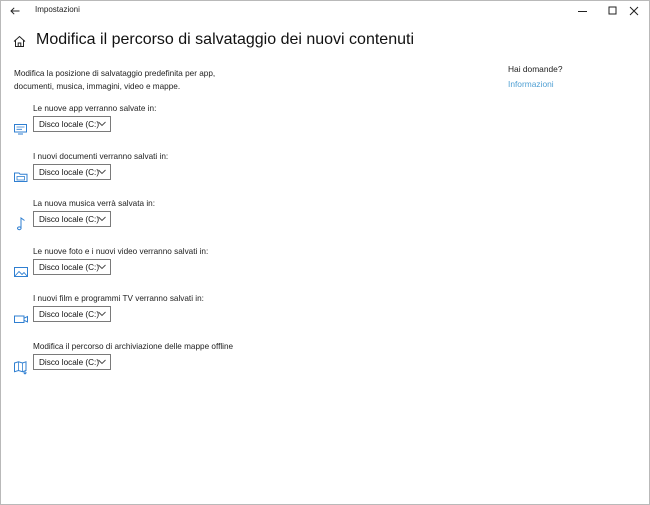 The height and width of the screenshot is (505, 650). I want to click on maps-location-dropdown: Disco locale (C:), so click(72, 362).